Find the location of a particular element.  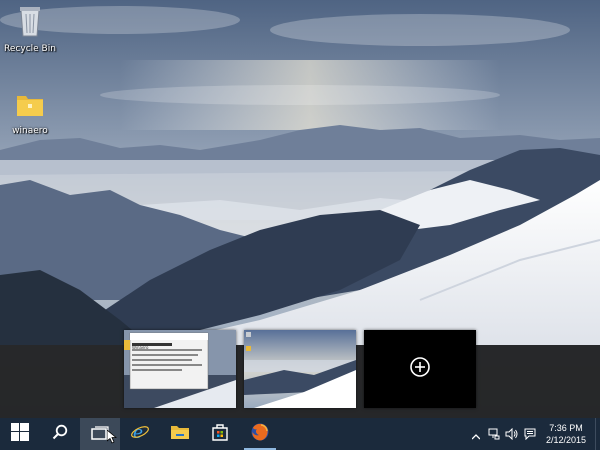

clock-date: 2/12/2015 is located at coordinates (566, 440).